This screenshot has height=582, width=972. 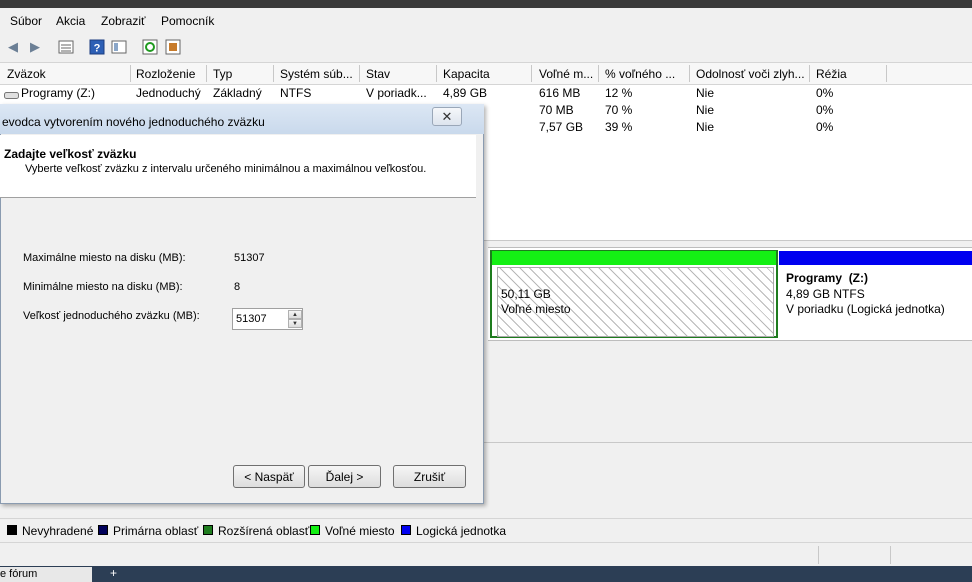 What do you see at coordinates (486, 4) in the screenshot?
I see `window-top-edge` at bounding box center [486, 4].